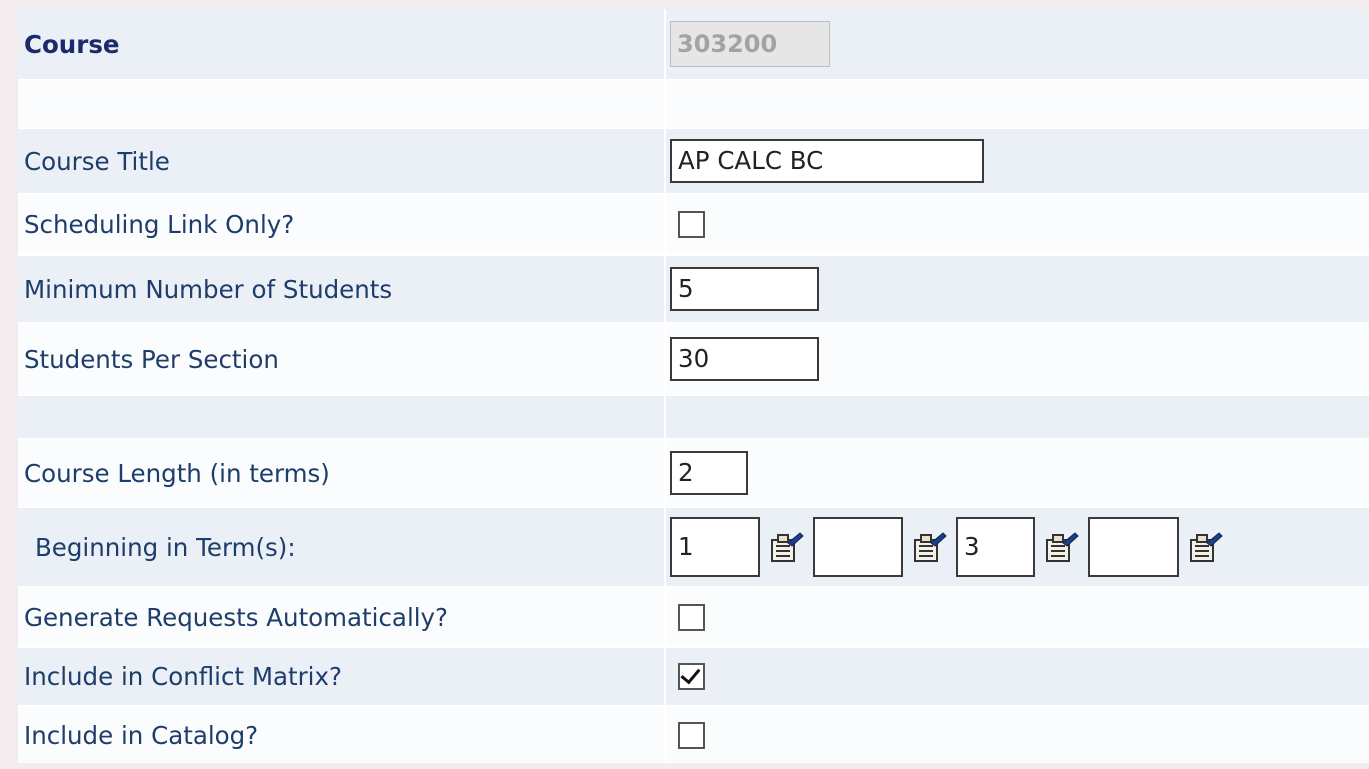  What do you see at coordinates (1016, 735) in the screenshot?
I see `include-catalog-cell` at bounding box center [1016, 735].